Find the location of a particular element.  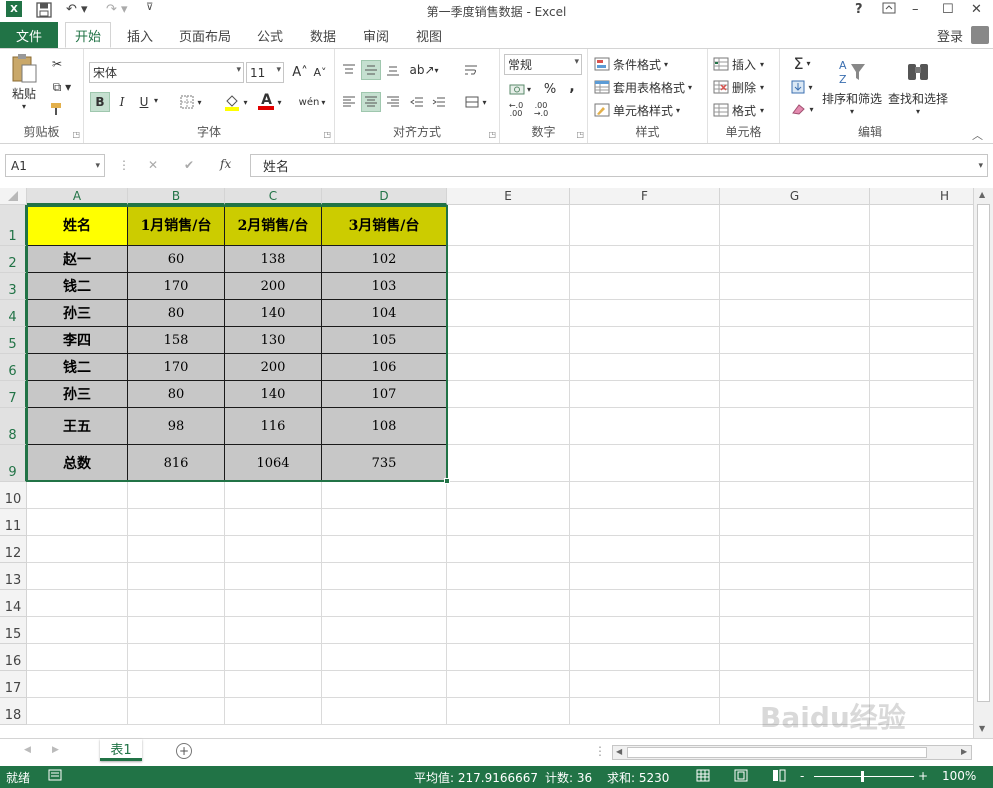

column-header-b: B is located at coordinates (176, 196).